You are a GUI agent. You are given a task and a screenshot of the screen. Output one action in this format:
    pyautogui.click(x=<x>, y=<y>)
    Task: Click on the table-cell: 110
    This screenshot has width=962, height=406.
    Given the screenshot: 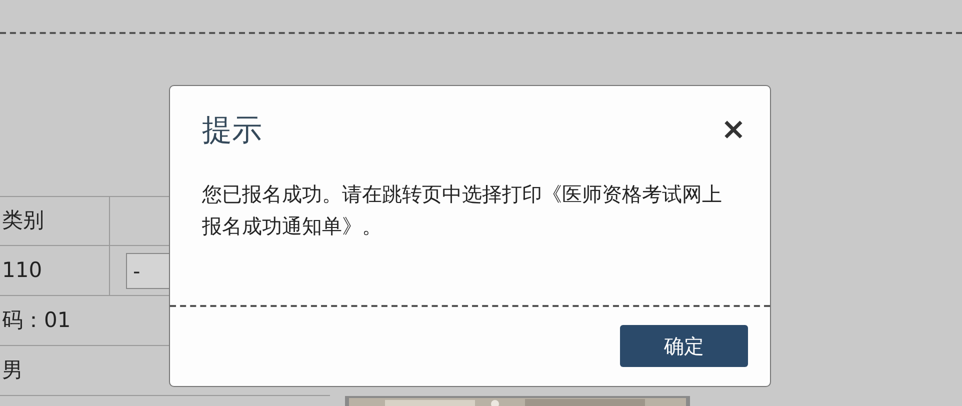 What is the action you would take?
    pyautogui.click(x=55, y=270)
    